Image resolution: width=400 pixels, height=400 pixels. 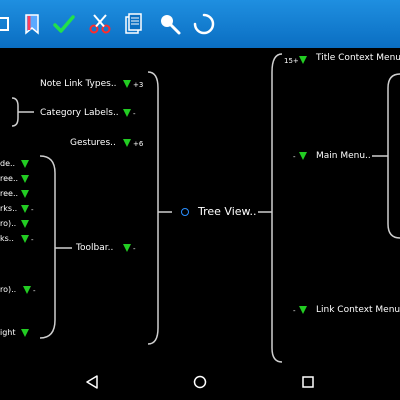 I want to click on node-count: +3, so click(x=138, y=85).